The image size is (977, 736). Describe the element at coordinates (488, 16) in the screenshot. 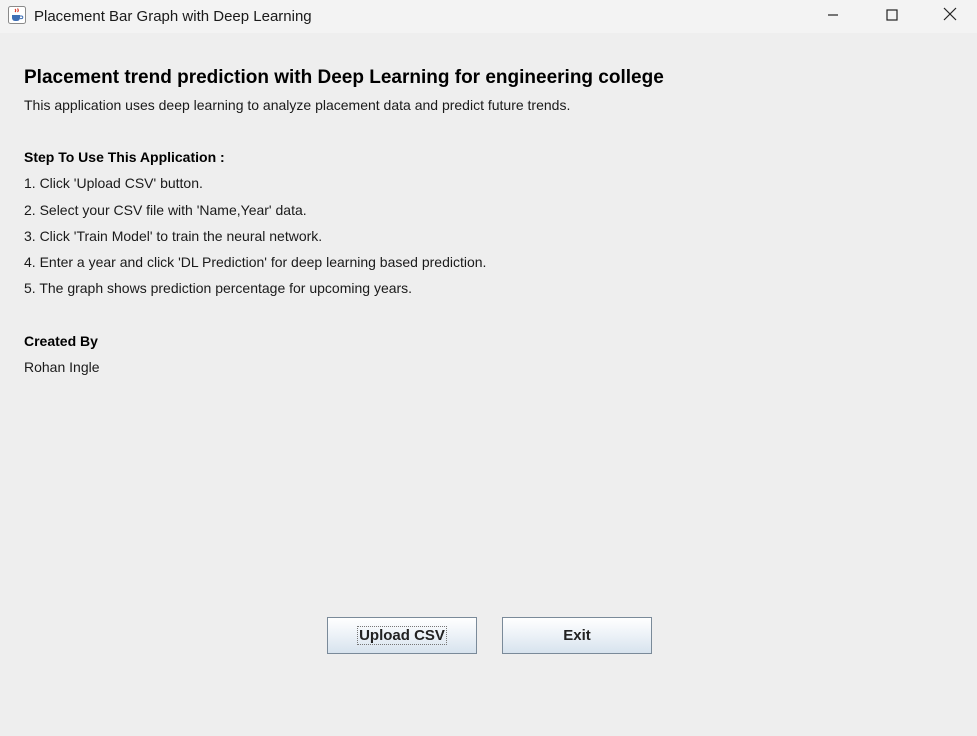

I see `title-bar: Placement Bar Graph with Deep Learning` at that location.